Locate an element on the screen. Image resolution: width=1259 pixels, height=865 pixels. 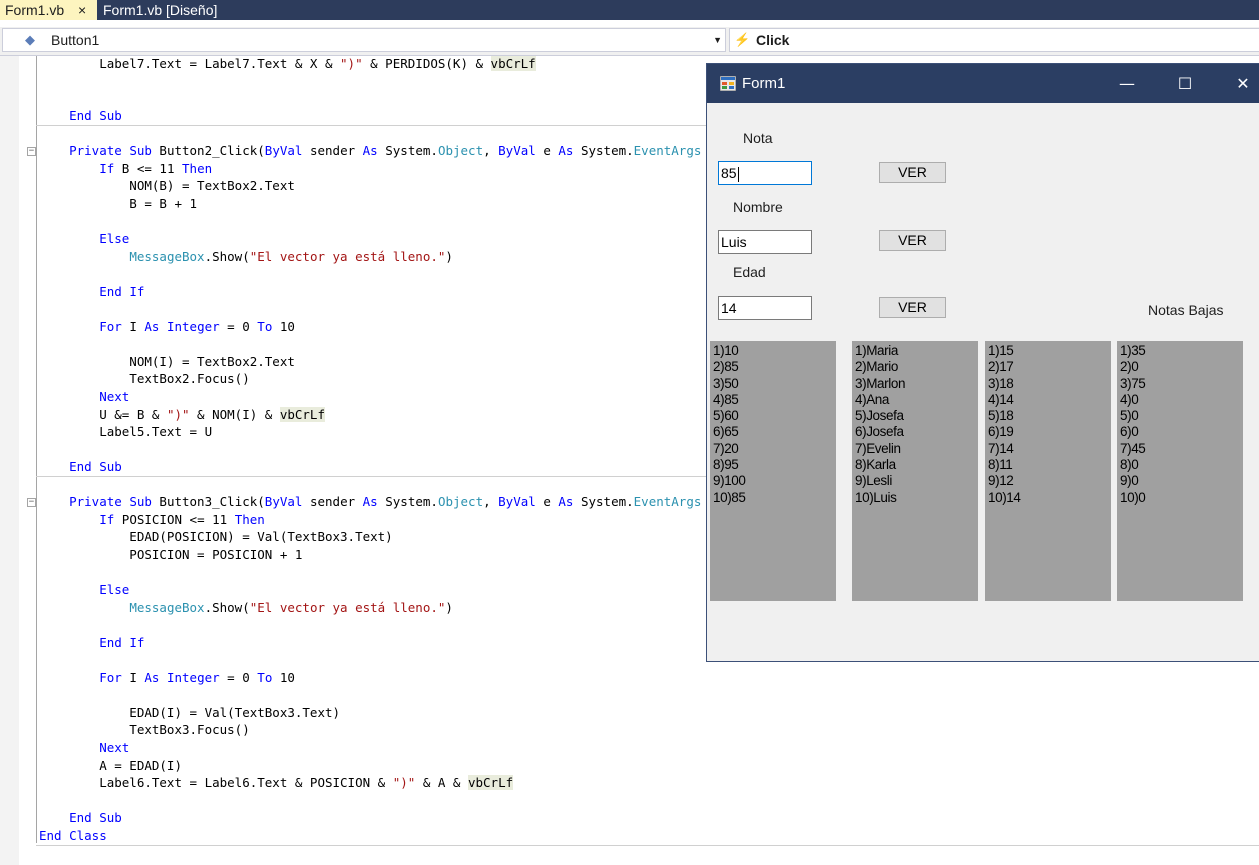
list-item: 1)Maria is located at coordinates (876, 350).